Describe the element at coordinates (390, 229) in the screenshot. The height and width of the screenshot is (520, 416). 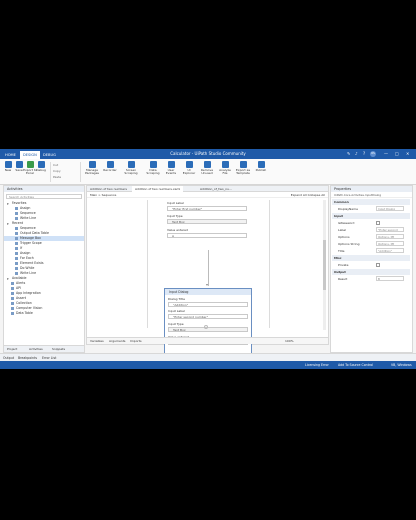
I see `property-value: "Enter second` at that location.